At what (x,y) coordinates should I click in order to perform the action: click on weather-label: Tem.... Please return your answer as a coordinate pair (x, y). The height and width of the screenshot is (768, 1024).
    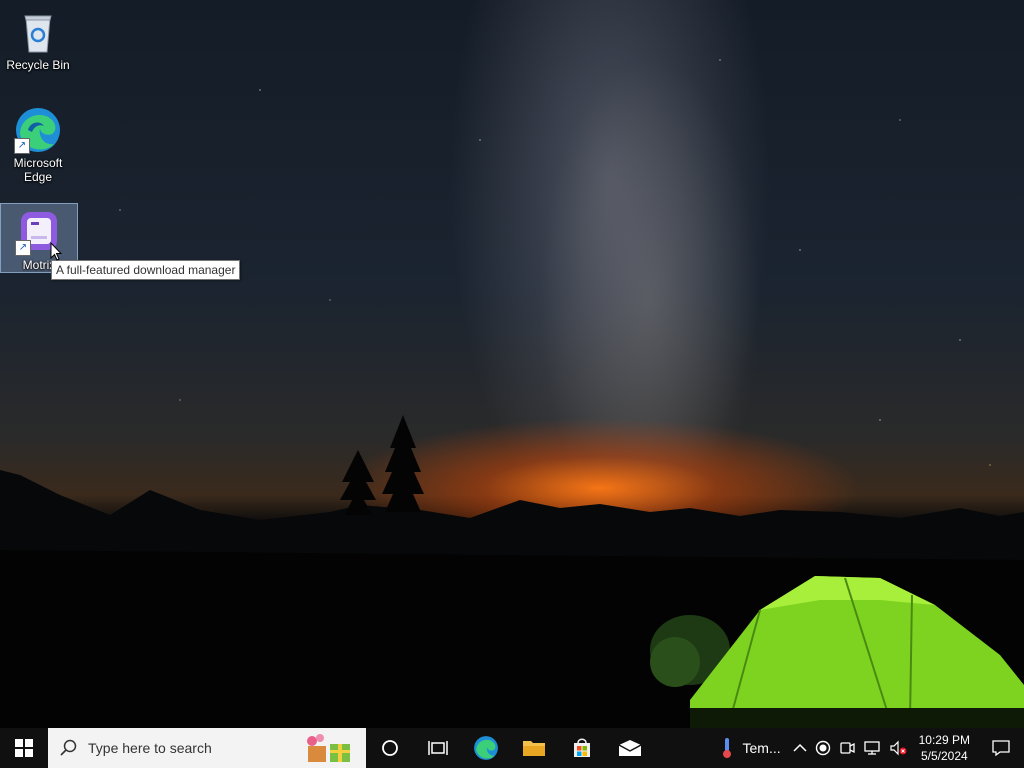
    Looking at the image, I should click on (761, 748).